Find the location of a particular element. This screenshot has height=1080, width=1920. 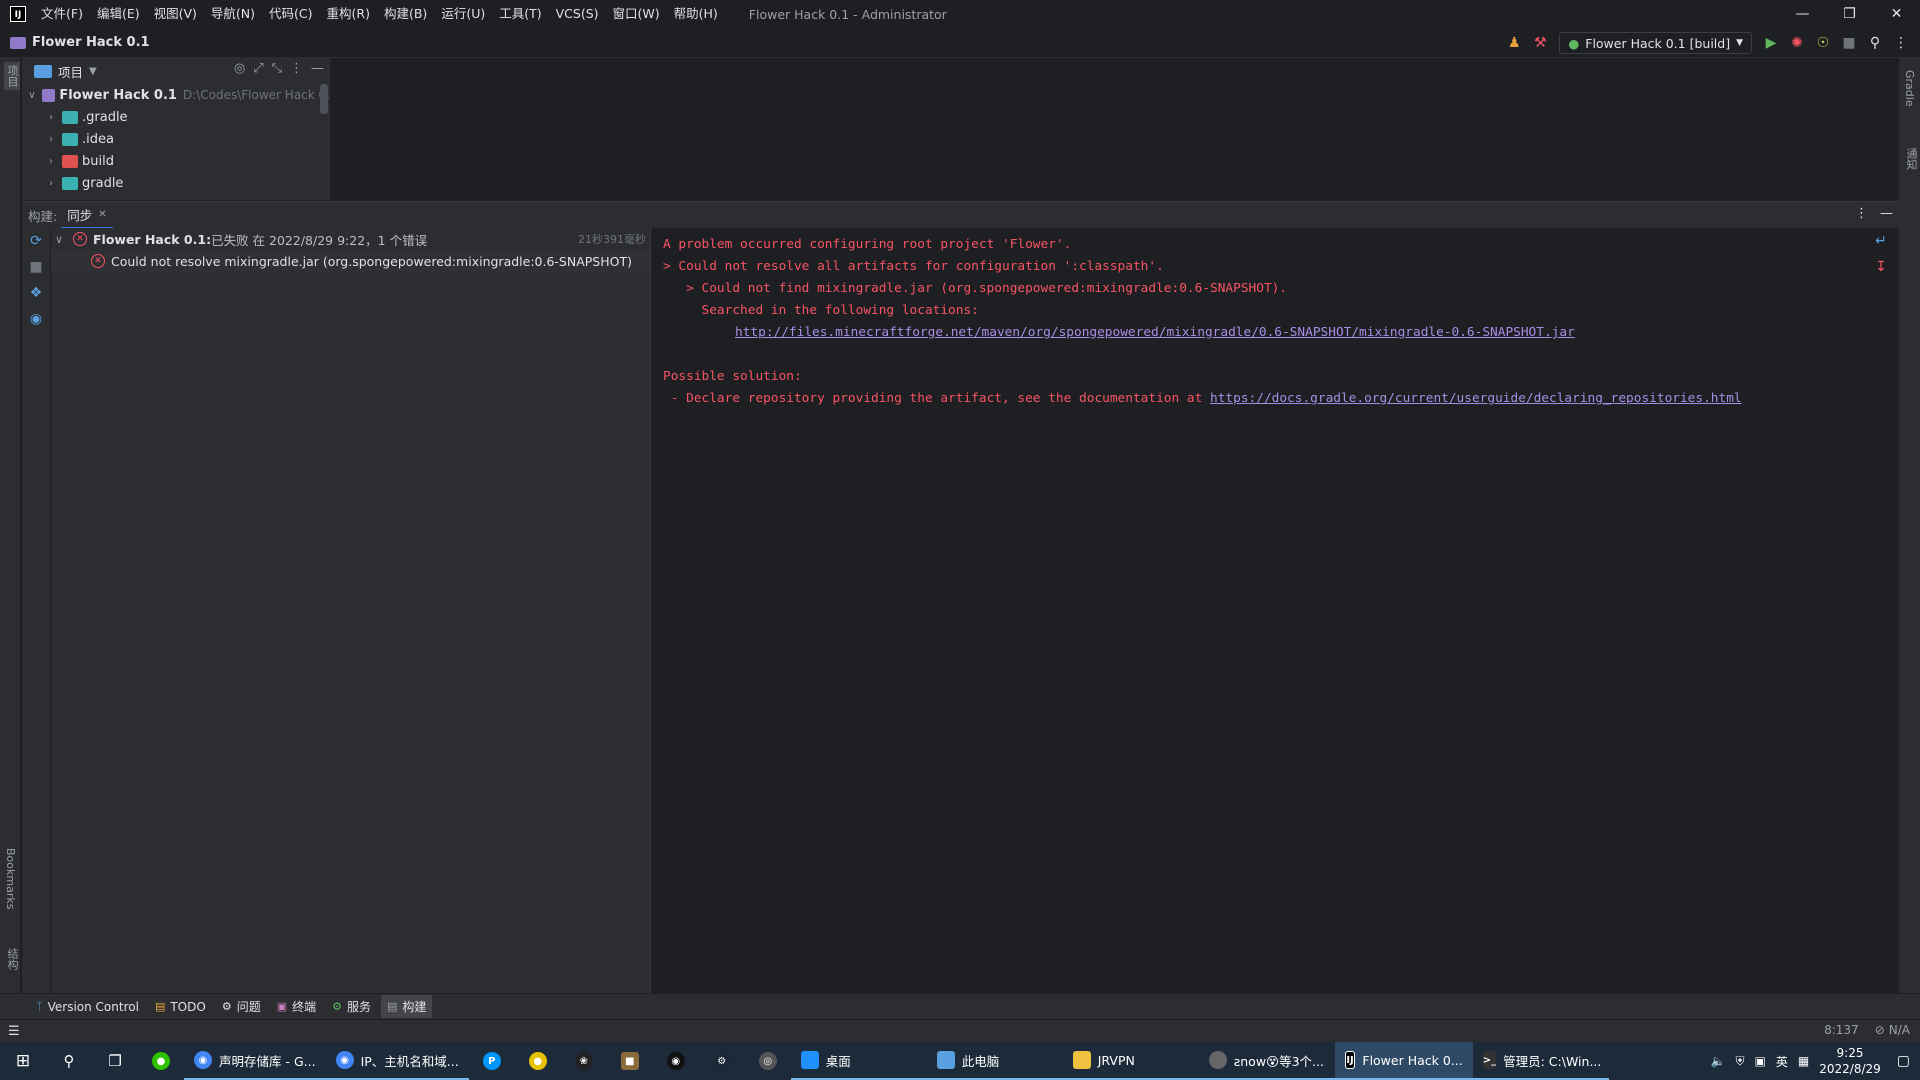

volume-icon: 🔈 is located at coordinates (1718, 1061).